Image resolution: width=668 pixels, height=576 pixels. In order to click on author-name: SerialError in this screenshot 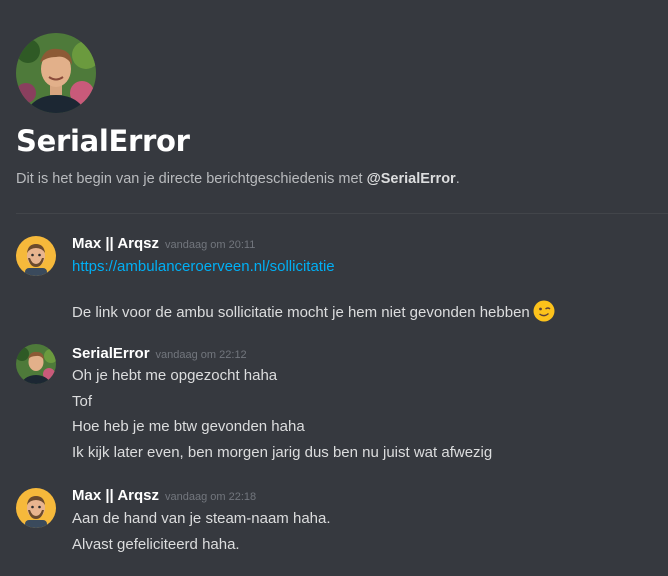, I will do `click(111, 353)`.